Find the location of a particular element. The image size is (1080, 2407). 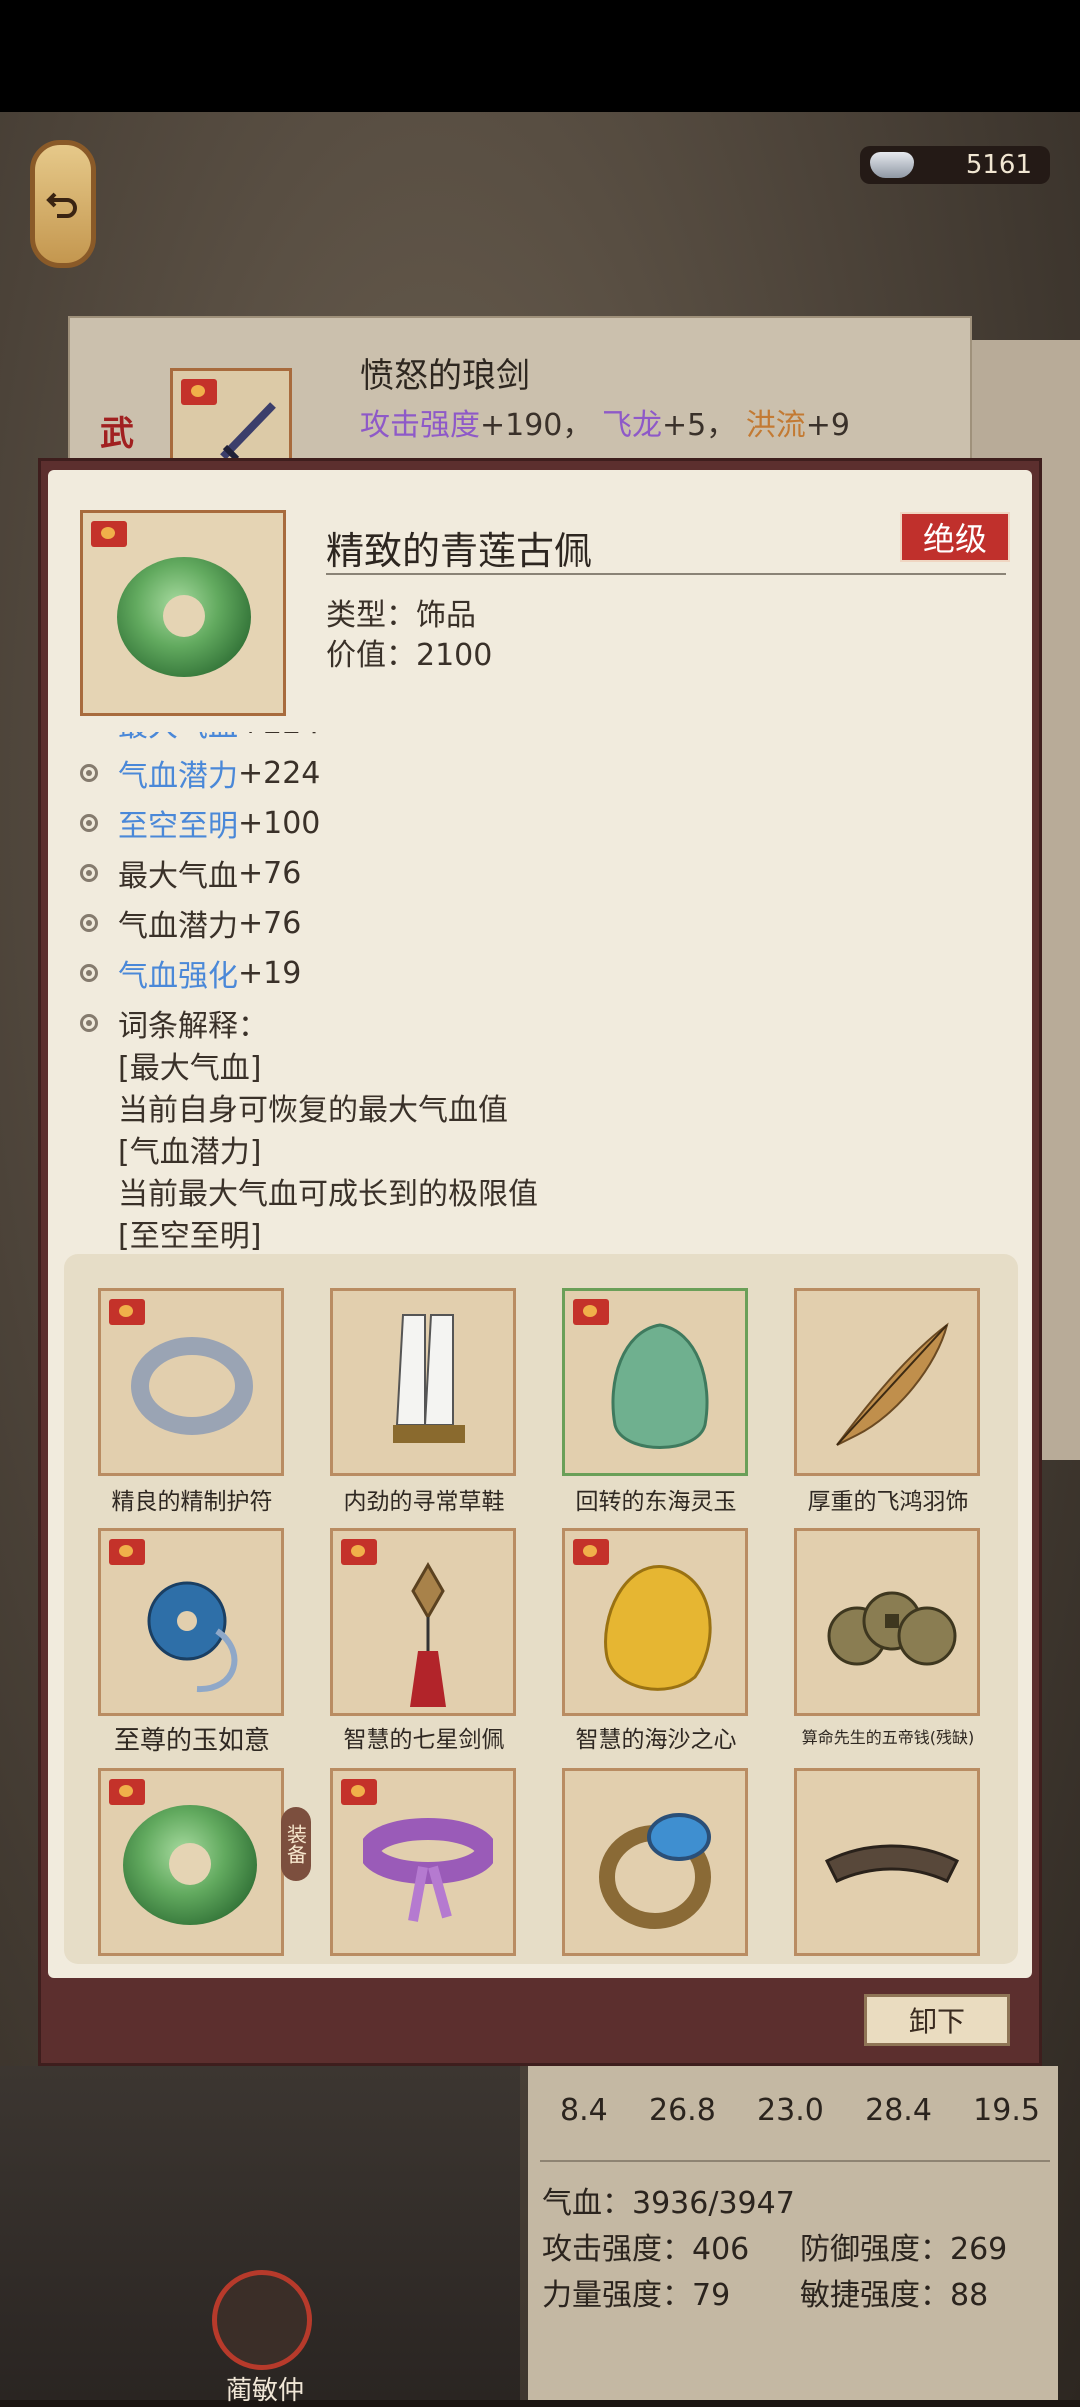

inventory-label: 算命先生的五帝钱(残缺) is located at coordinates (888, 1737).